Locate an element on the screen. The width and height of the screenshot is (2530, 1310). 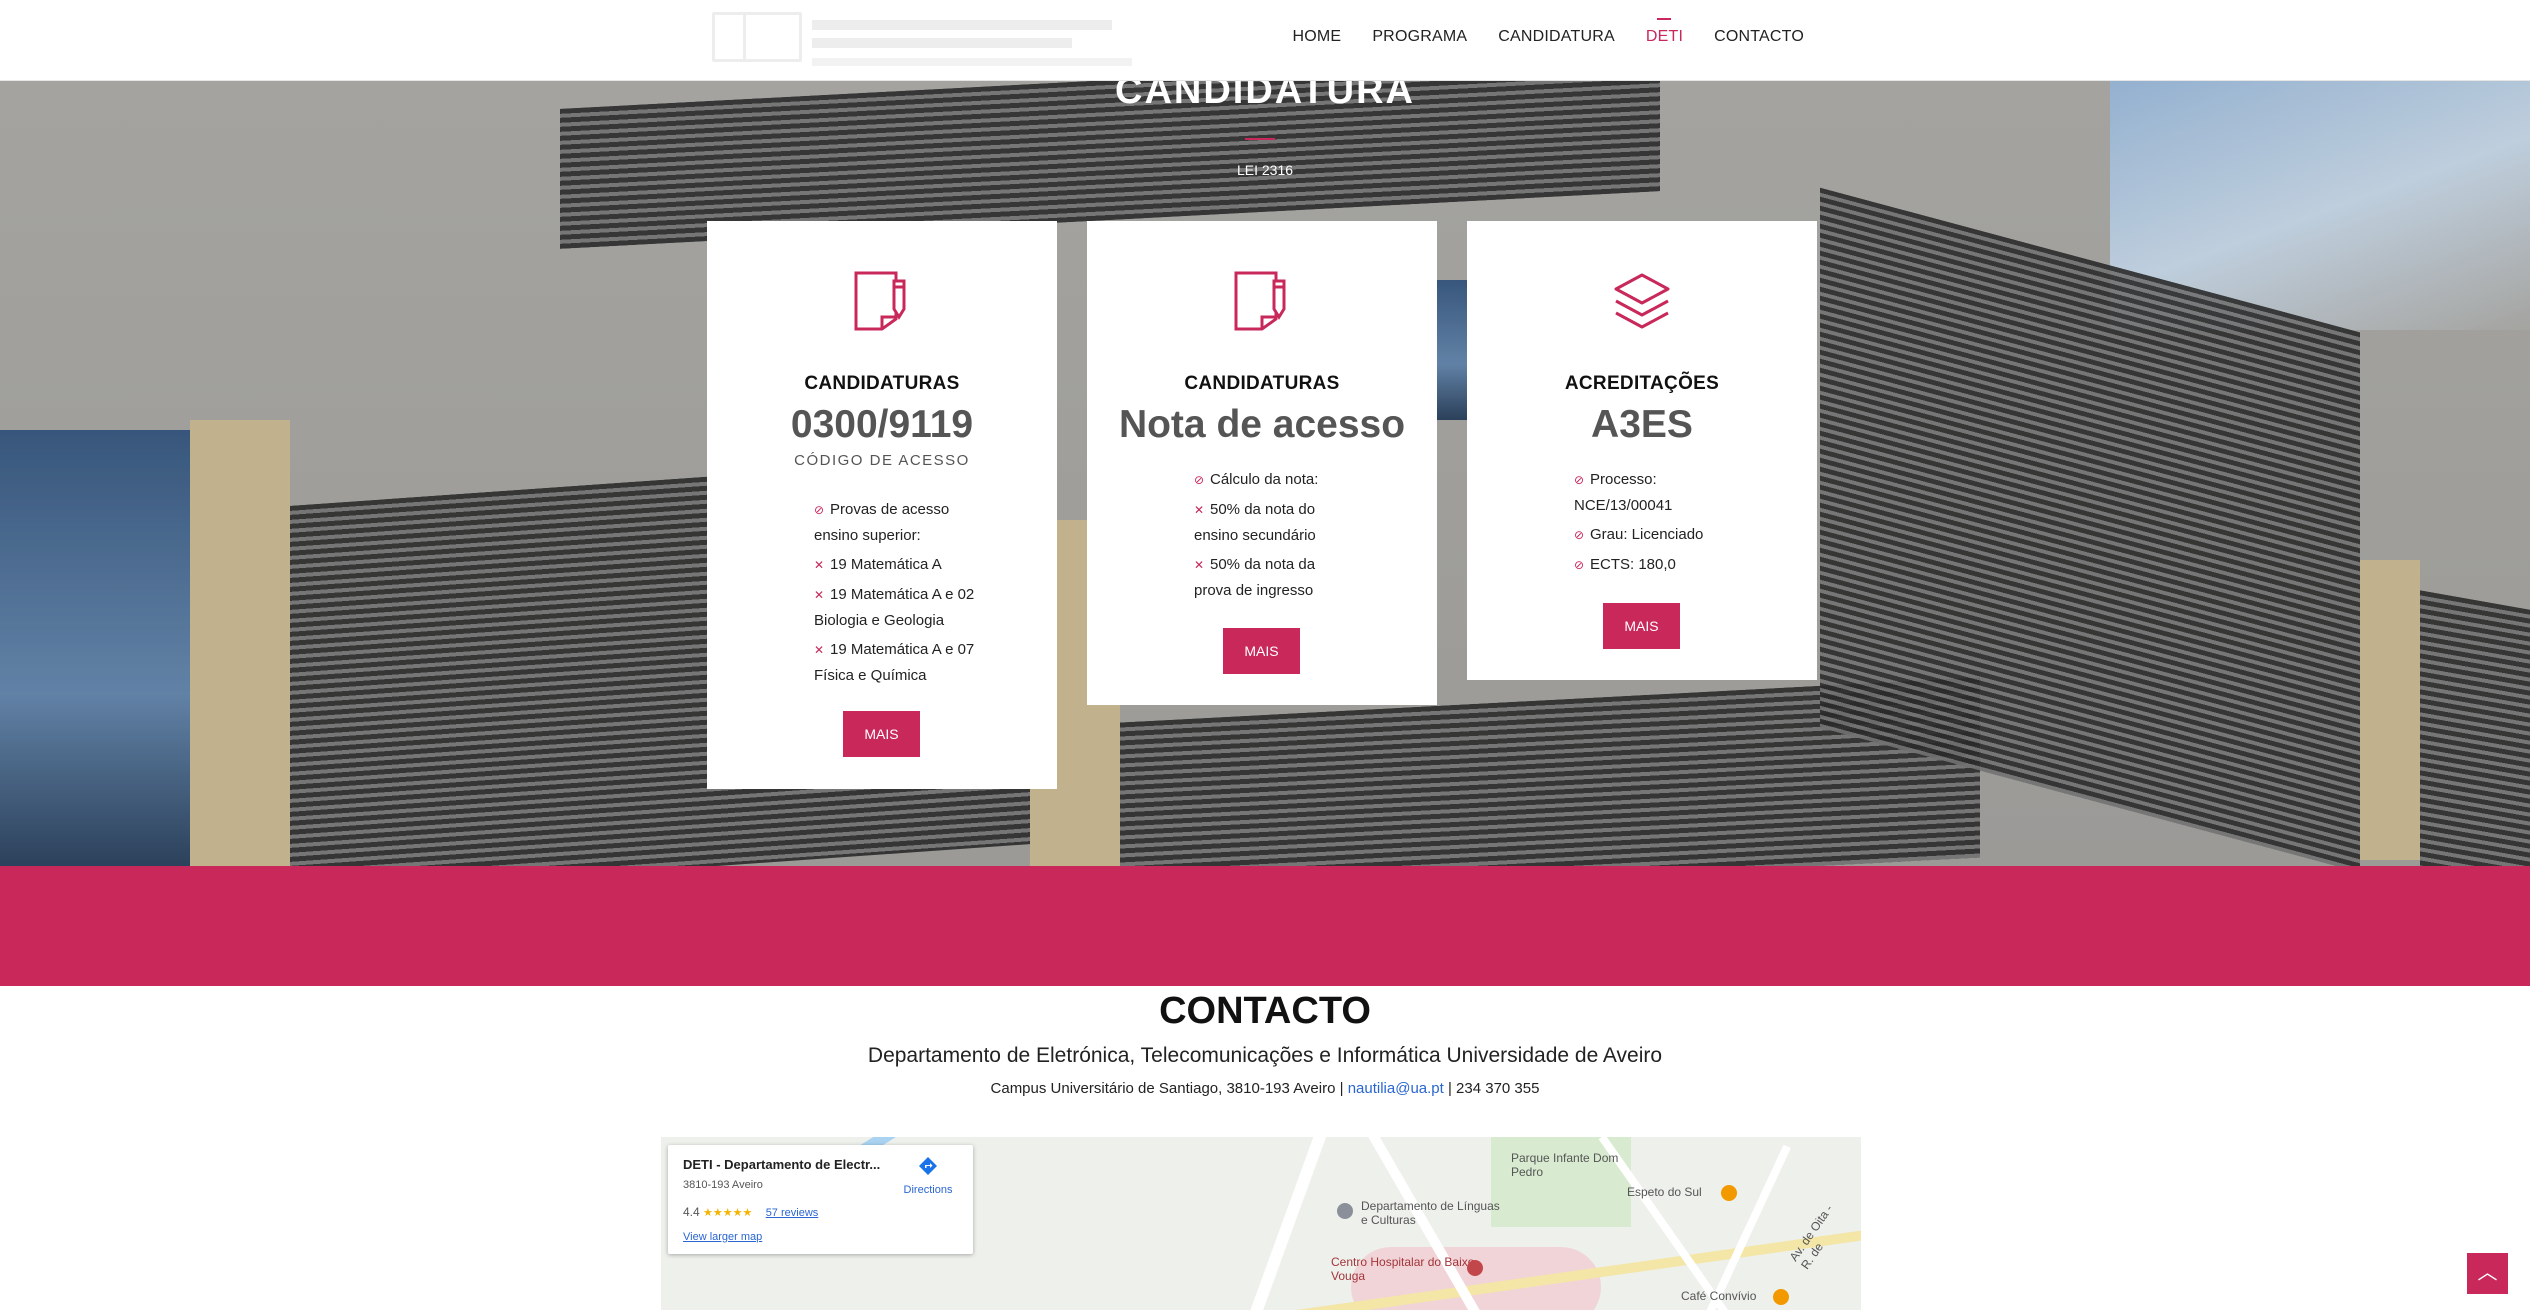
list-item: ✕ 19 Matemática A e 07 Física e Química is located at coordinates (899, 662).